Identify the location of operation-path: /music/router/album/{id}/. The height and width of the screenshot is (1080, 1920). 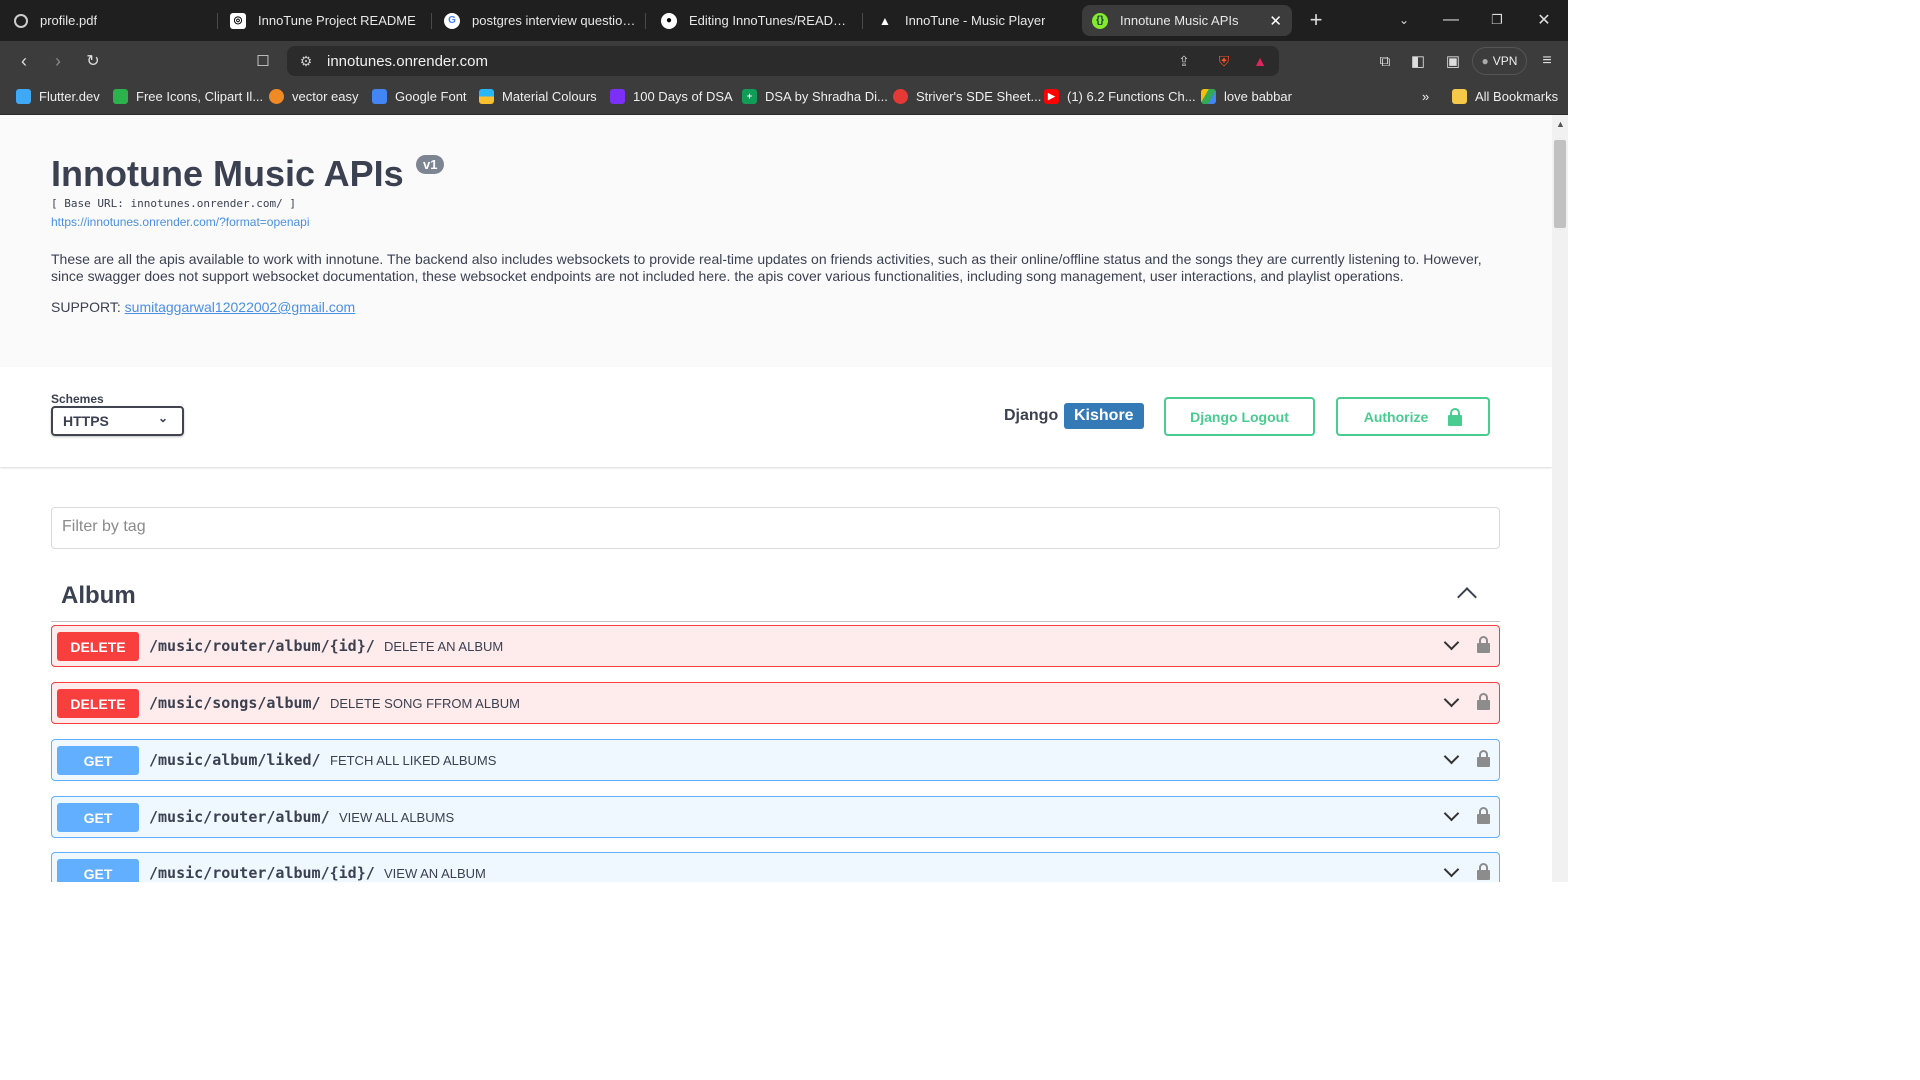
(262, 646).